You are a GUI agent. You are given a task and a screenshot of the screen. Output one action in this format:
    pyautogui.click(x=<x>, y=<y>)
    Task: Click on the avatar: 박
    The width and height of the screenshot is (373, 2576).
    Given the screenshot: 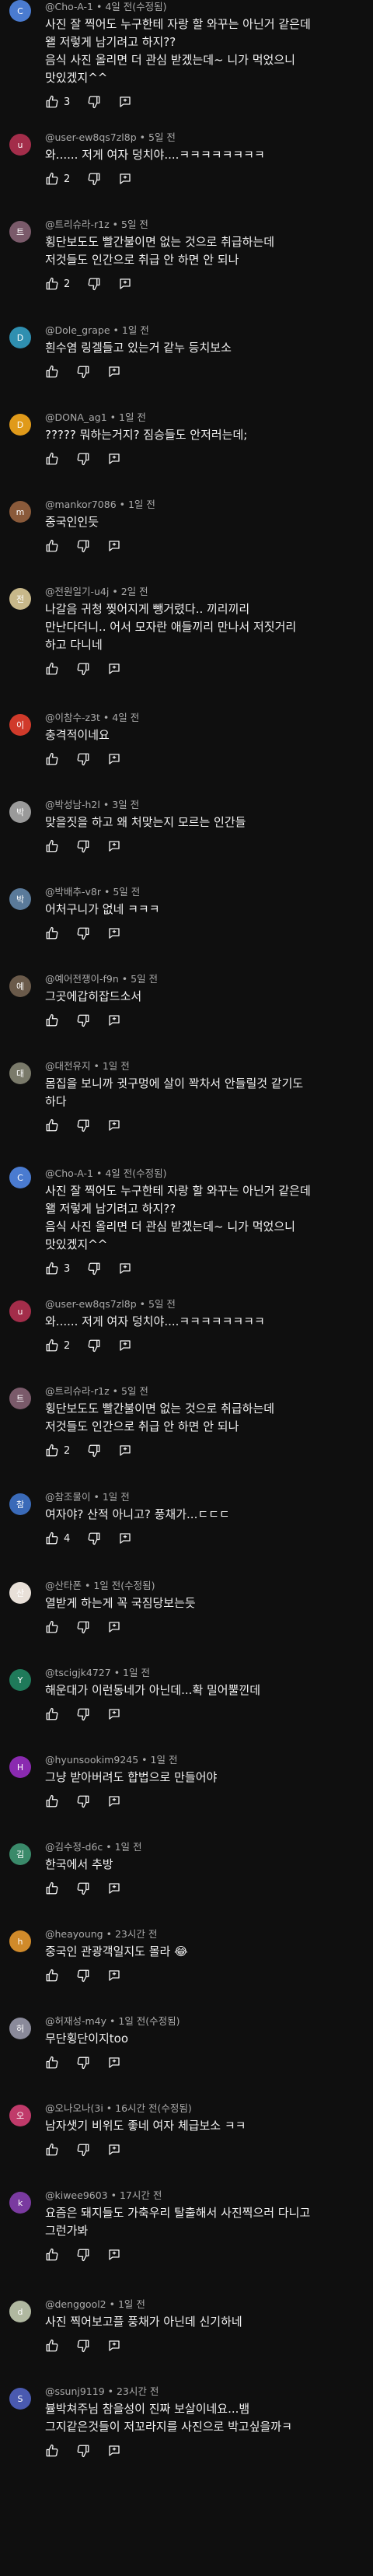 What is the action you would take?
    pyautogui.click(x=20, y=812)
    